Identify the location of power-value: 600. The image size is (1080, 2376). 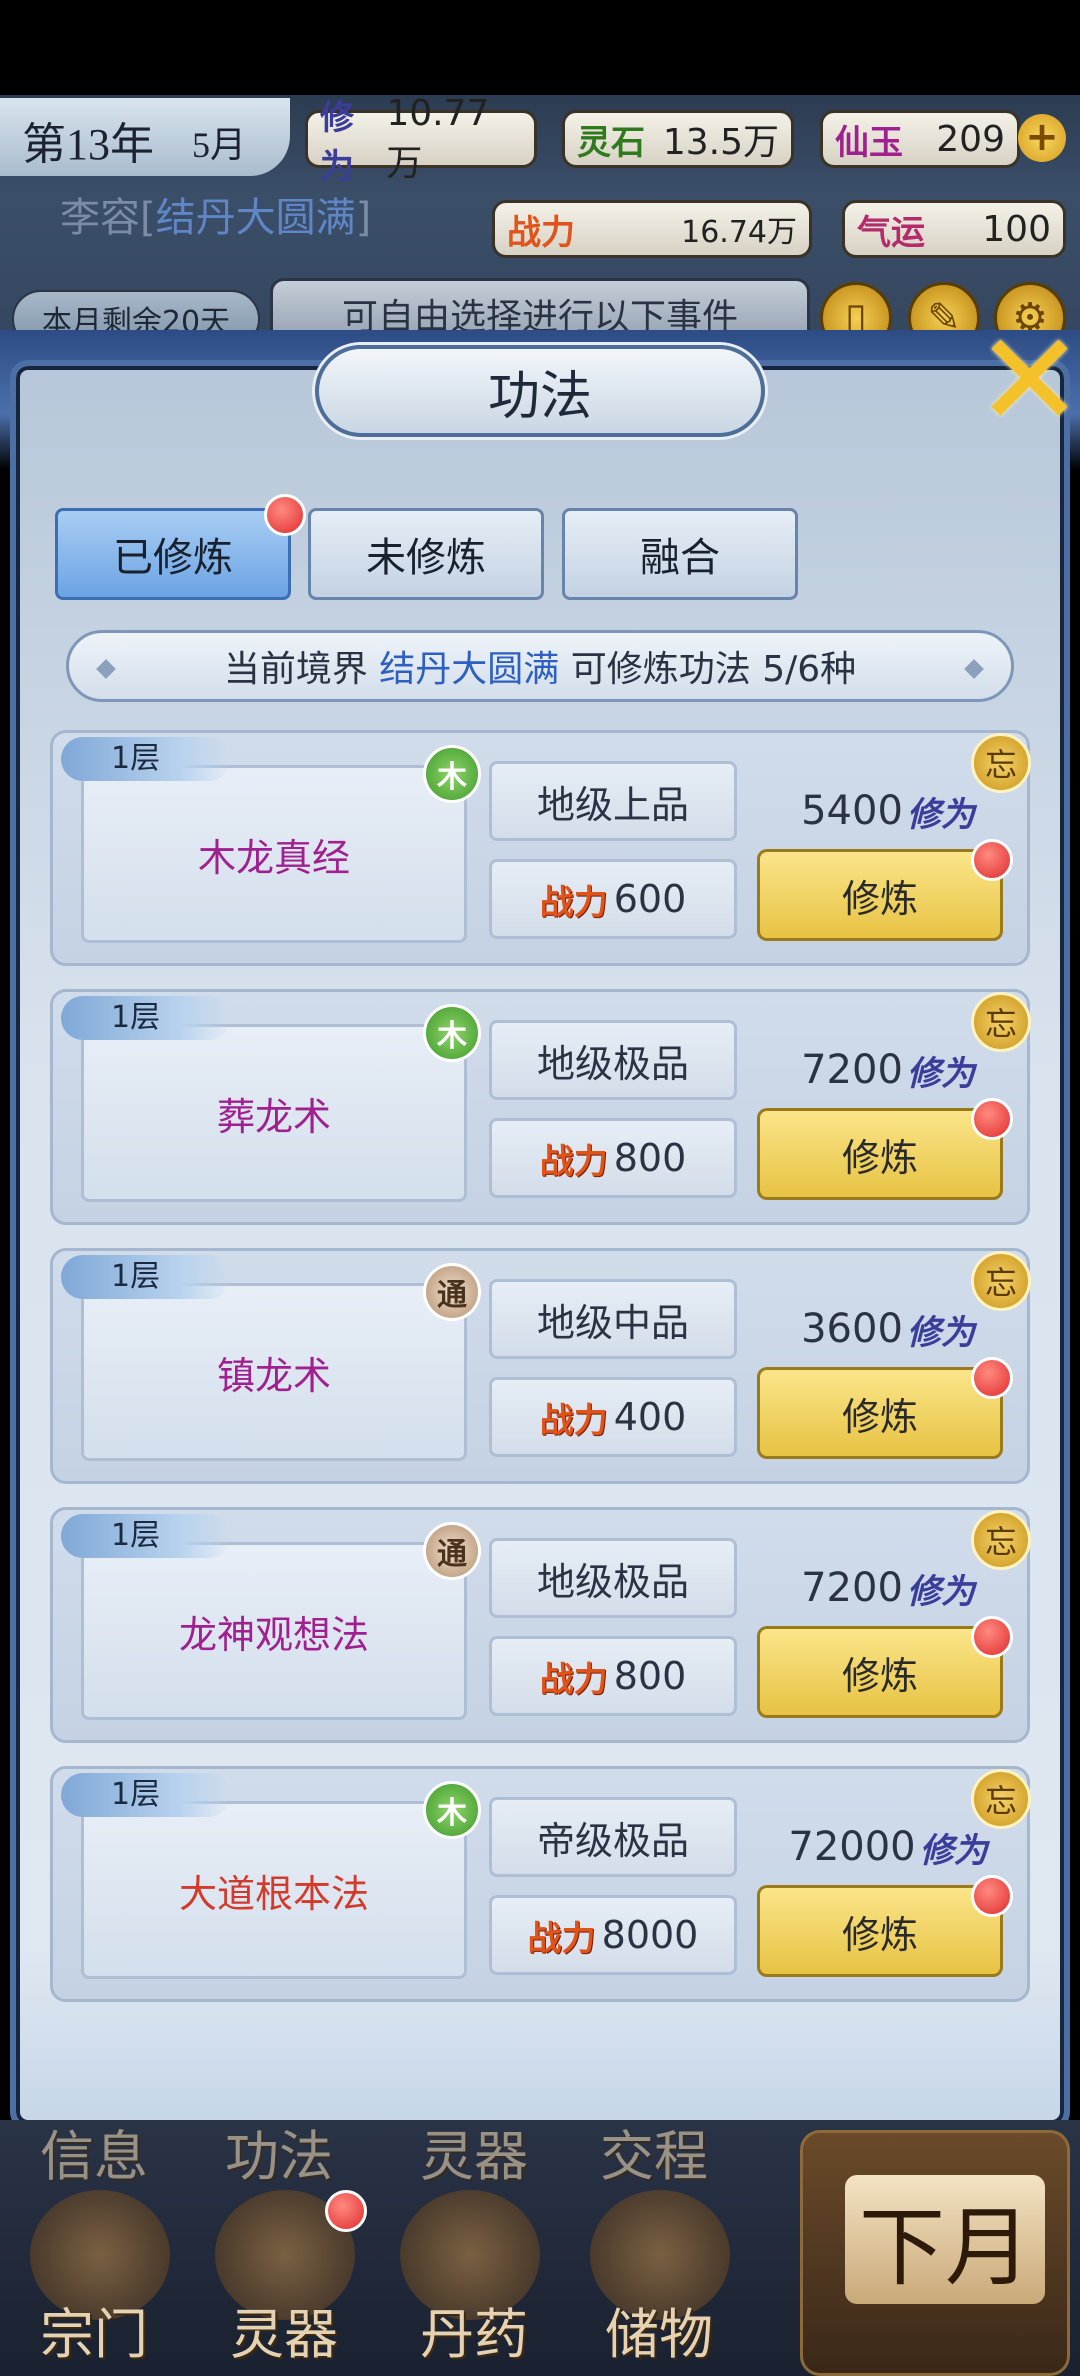
(650, 899).